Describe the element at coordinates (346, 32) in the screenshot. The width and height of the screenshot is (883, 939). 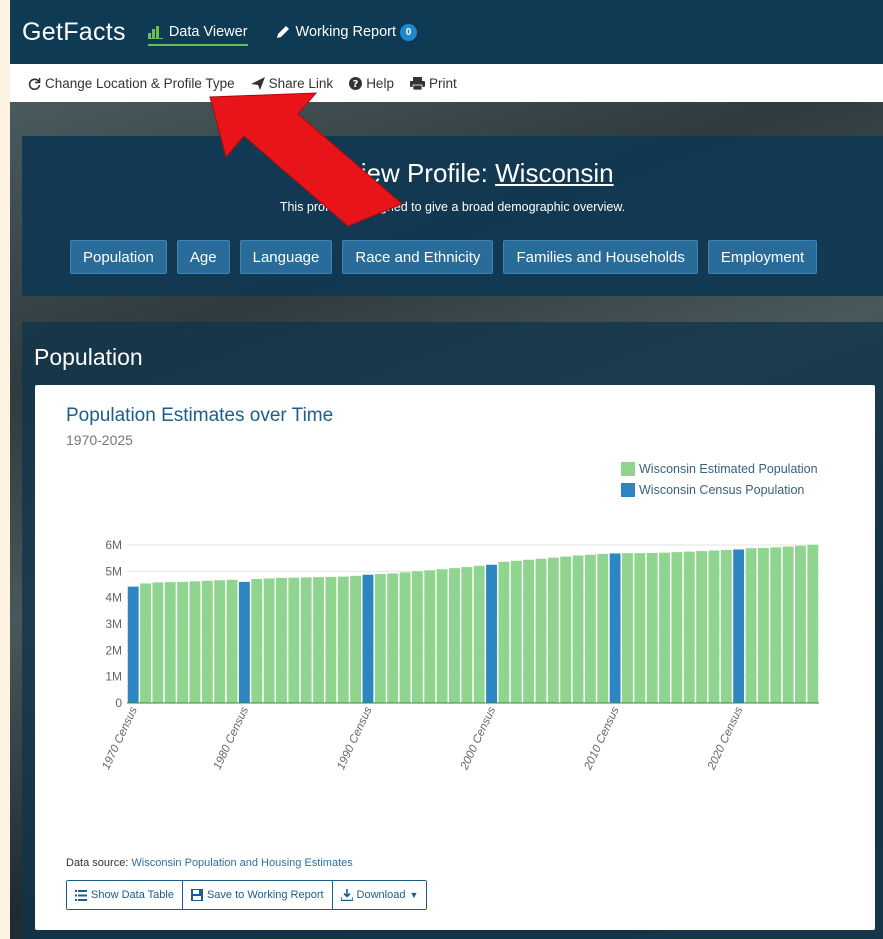
I see `nav-working-report: Working Report 0` at that location.